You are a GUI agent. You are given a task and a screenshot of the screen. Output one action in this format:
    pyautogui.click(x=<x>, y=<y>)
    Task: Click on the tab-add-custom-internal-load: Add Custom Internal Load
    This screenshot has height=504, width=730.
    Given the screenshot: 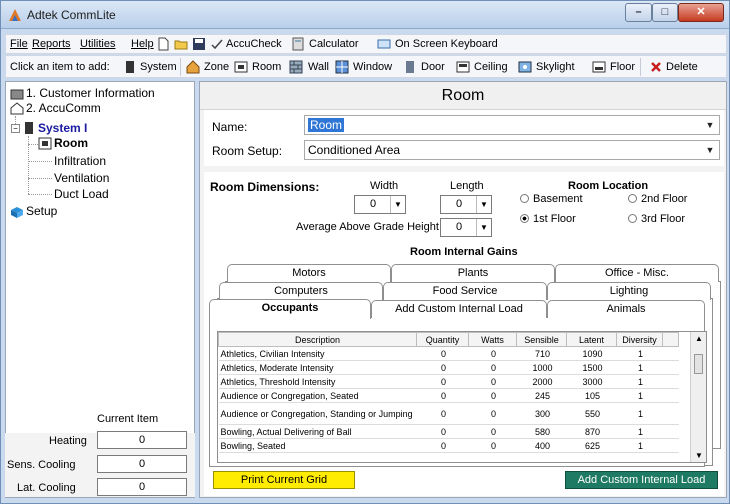 What is the action you would take?
    pyautogui.click(x=459, y=309)
    